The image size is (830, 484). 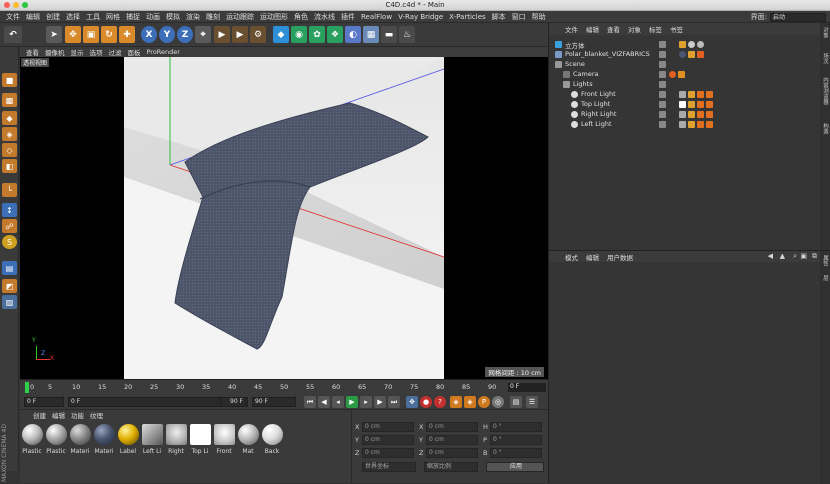 I want to click on select-arrow-icon: ➤, so click(x=54, y=34).